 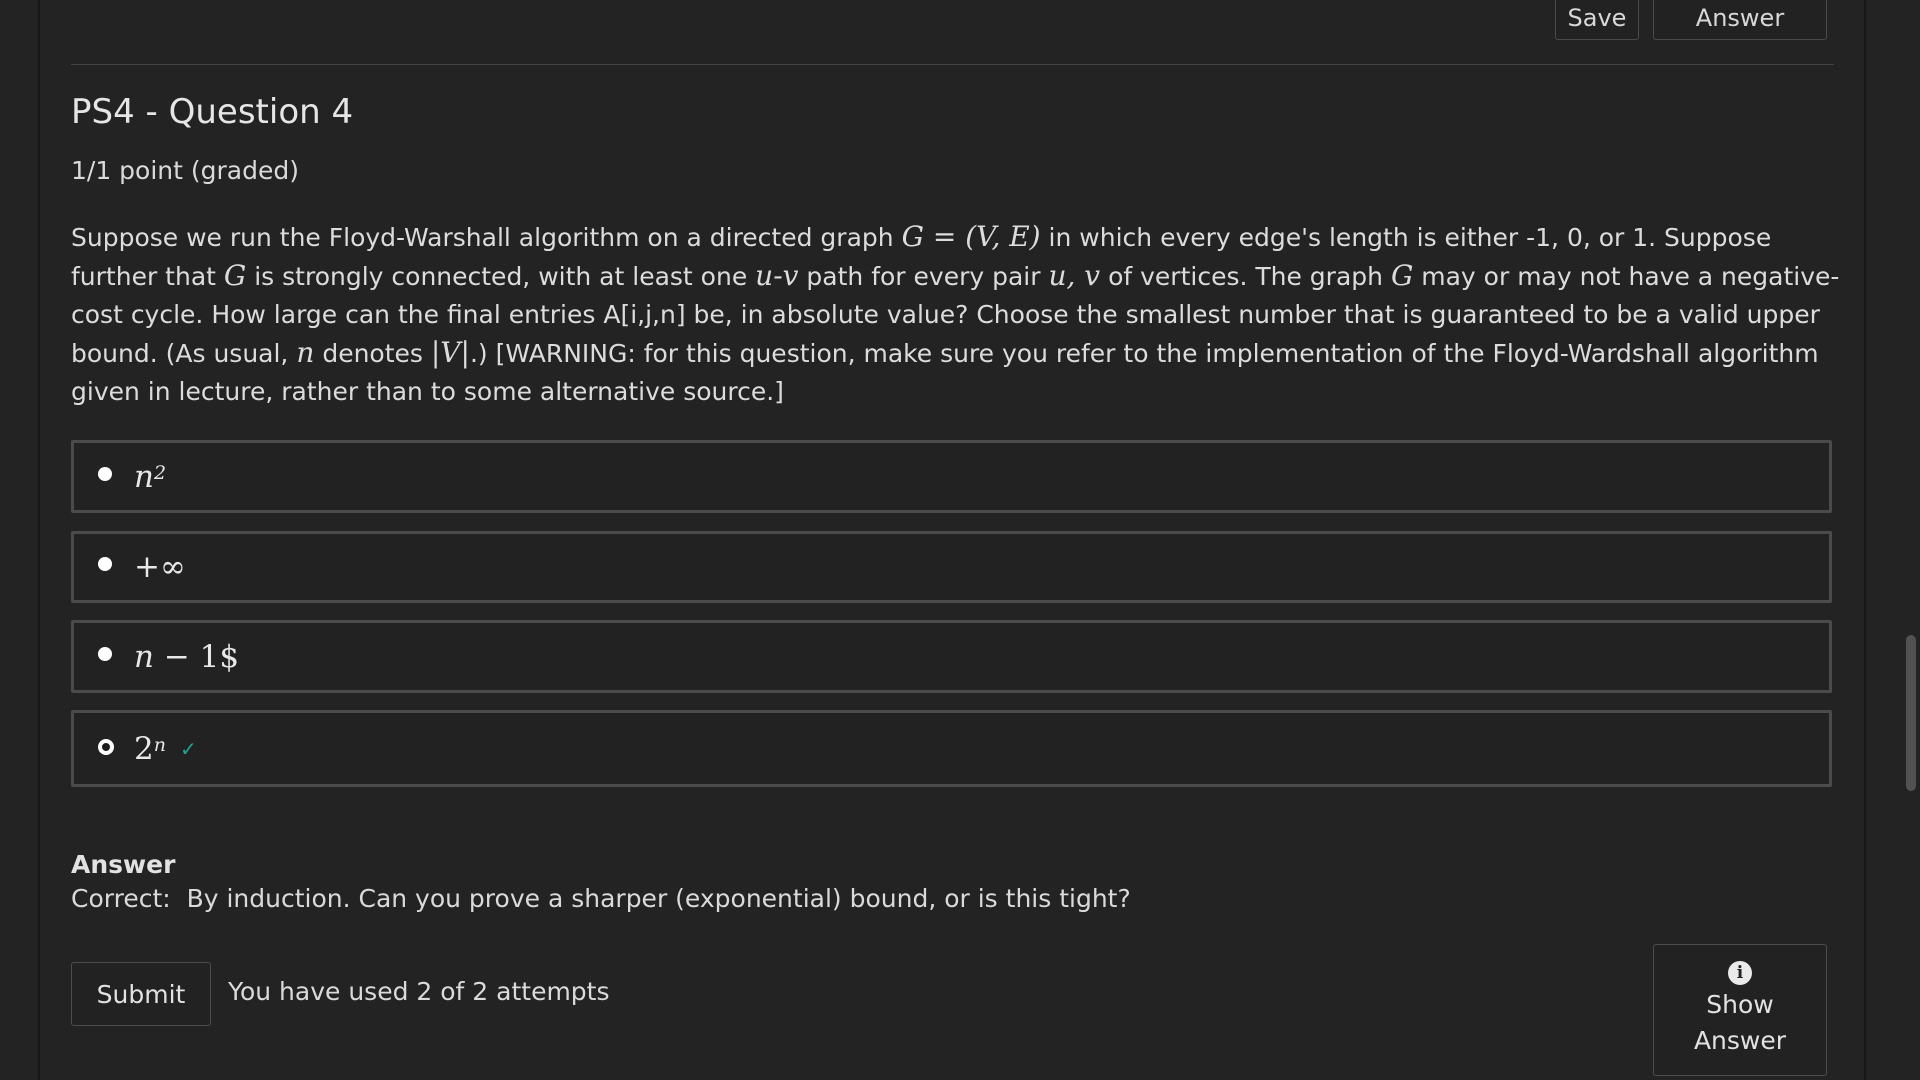 What do you see at coordinates (777, 275) in the screenshot?
I see `math-uv: u-v` at bounding box center [777, 275].